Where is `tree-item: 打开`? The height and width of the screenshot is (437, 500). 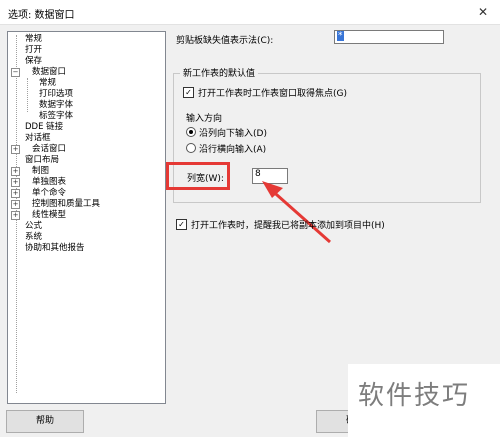 tree-item: 打开 is located at coordinates (33, 50).